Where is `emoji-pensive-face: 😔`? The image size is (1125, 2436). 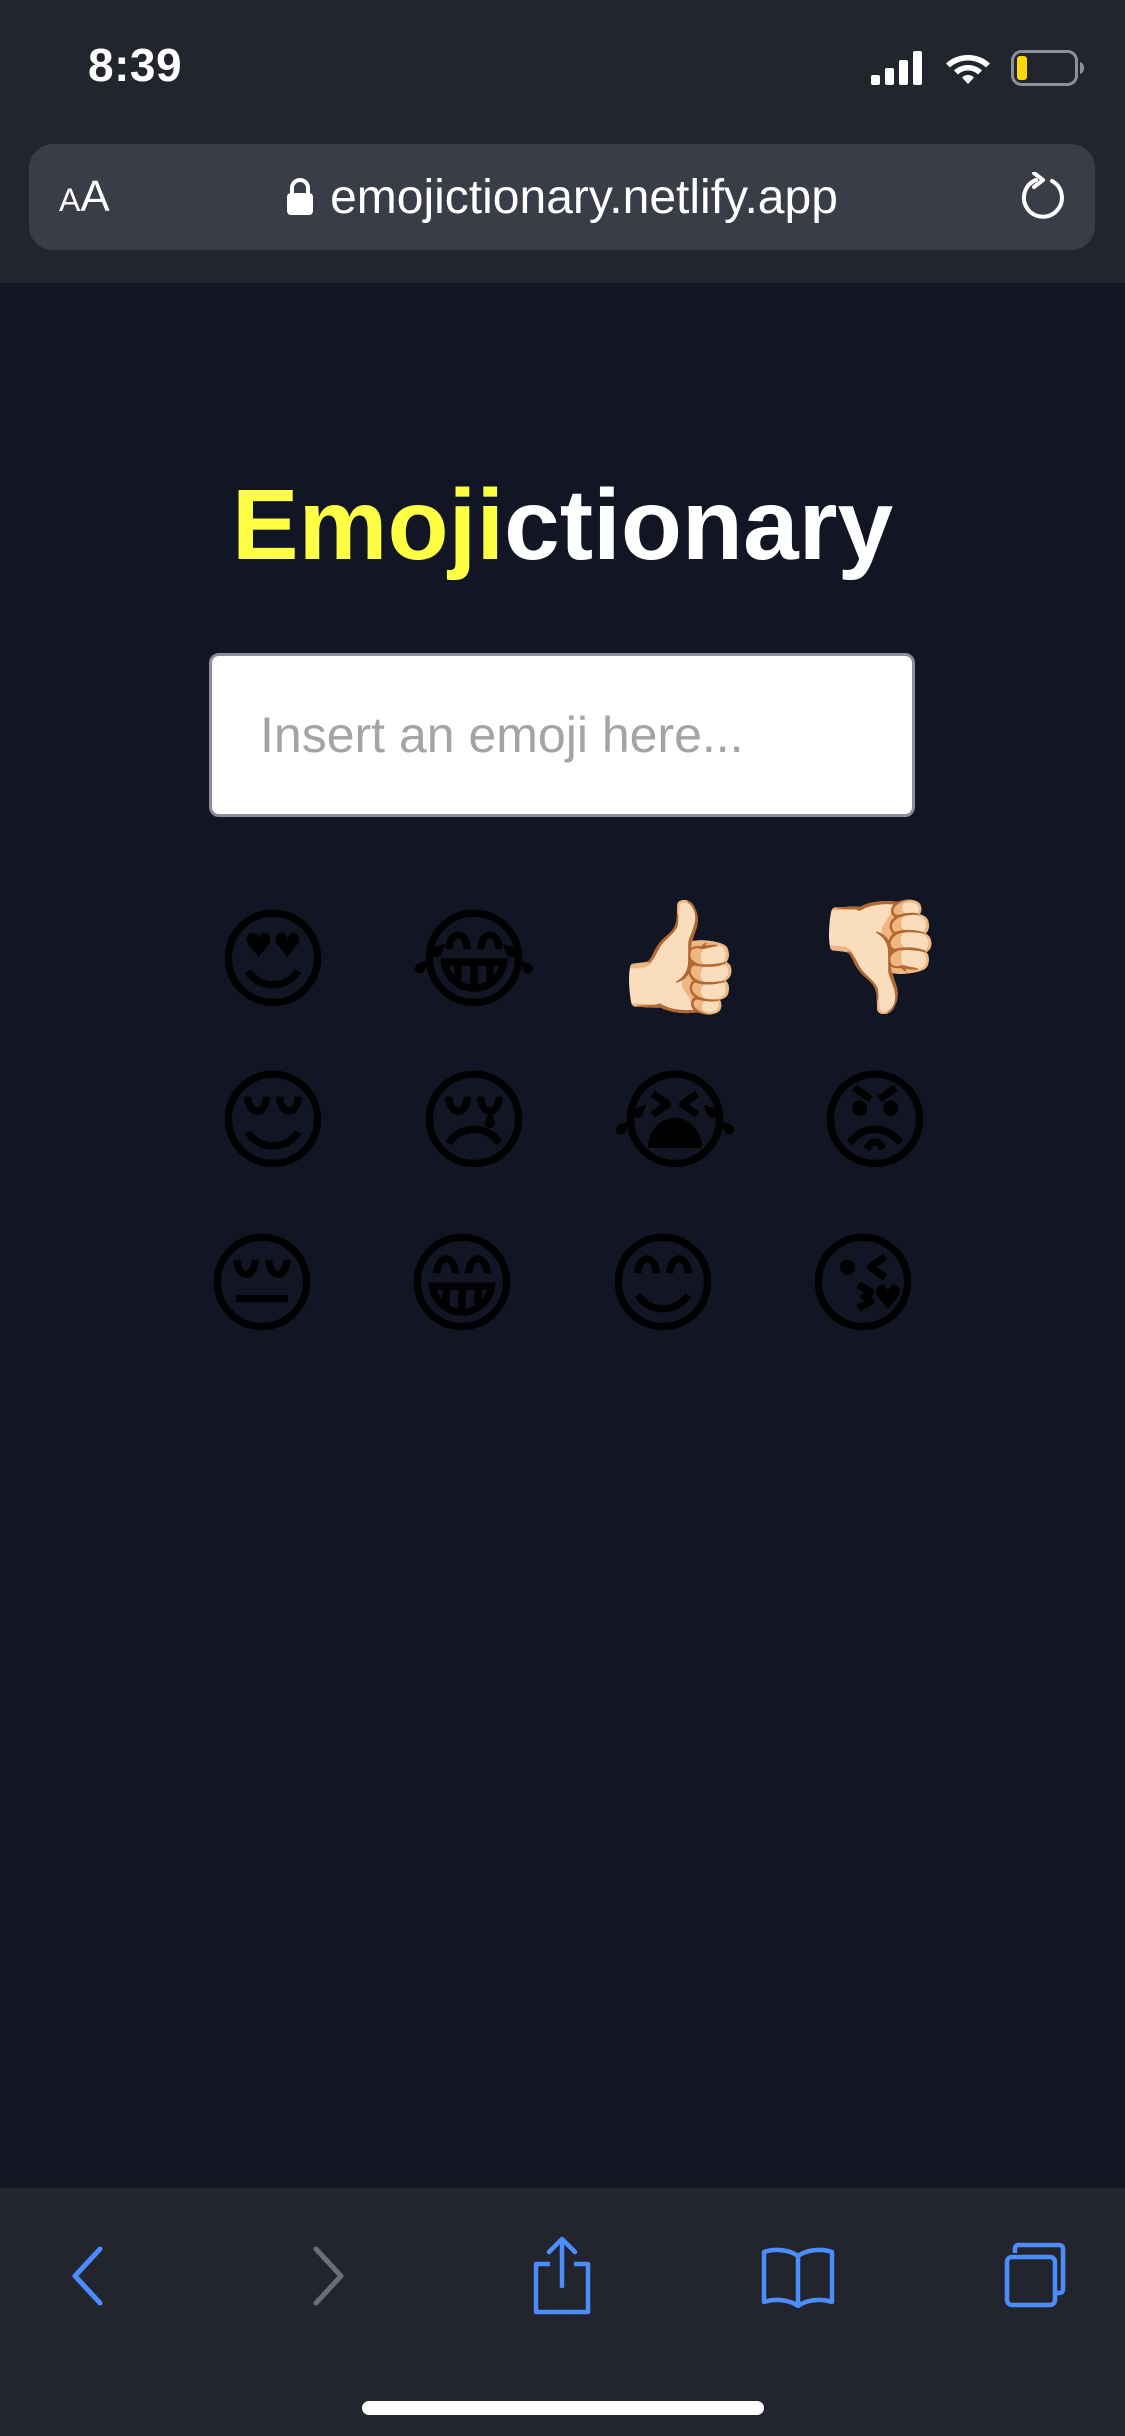 emoji-pensive-face: 😔 is located at coordinates (262, 1284).